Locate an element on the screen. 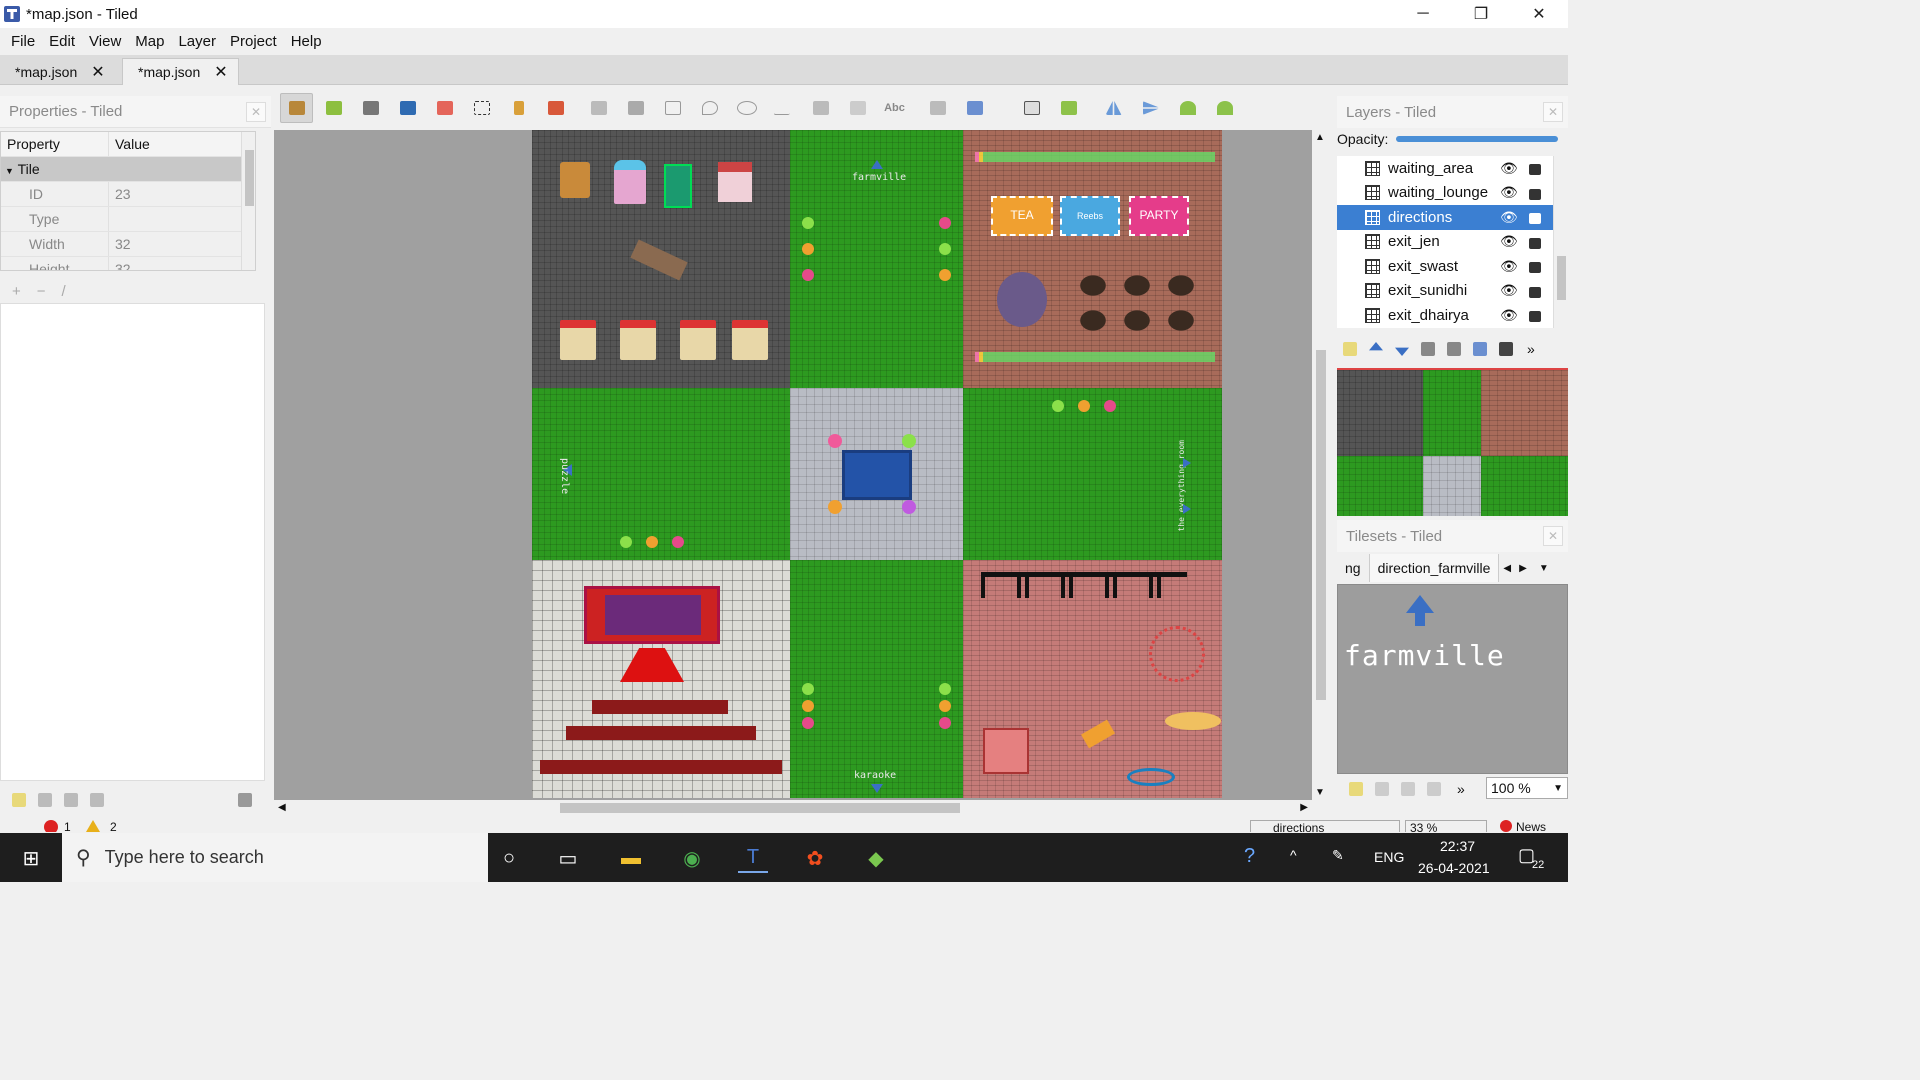 This screenshot has height=1080, width=1920. menu-help: Help is located at coordinates (306, 41).